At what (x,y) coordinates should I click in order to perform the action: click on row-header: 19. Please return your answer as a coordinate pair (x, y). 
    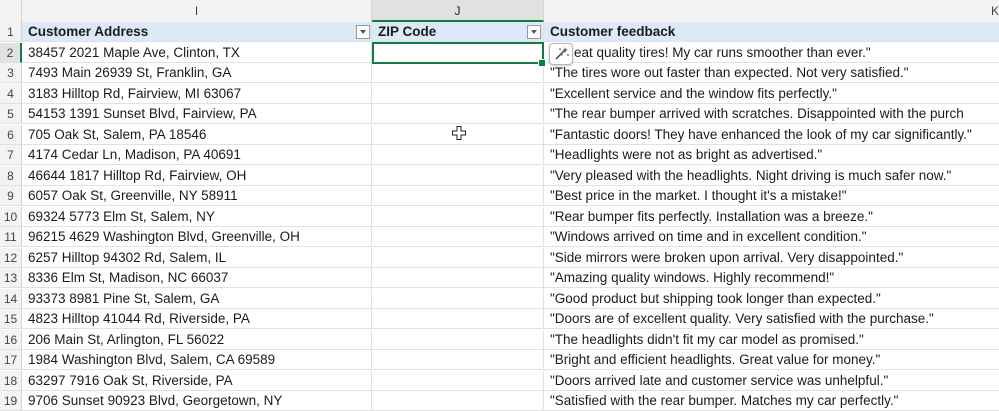
    Looking at the image, I should click on (11, 401).